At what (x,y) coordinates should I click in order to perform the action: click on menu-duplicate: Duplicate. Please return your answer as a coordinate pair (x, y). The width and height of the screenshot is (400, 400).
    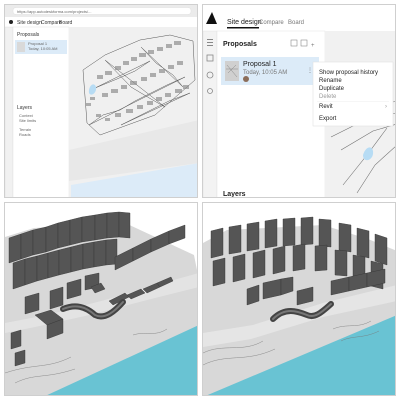
    Looking at the image, I should click on (332, 89).